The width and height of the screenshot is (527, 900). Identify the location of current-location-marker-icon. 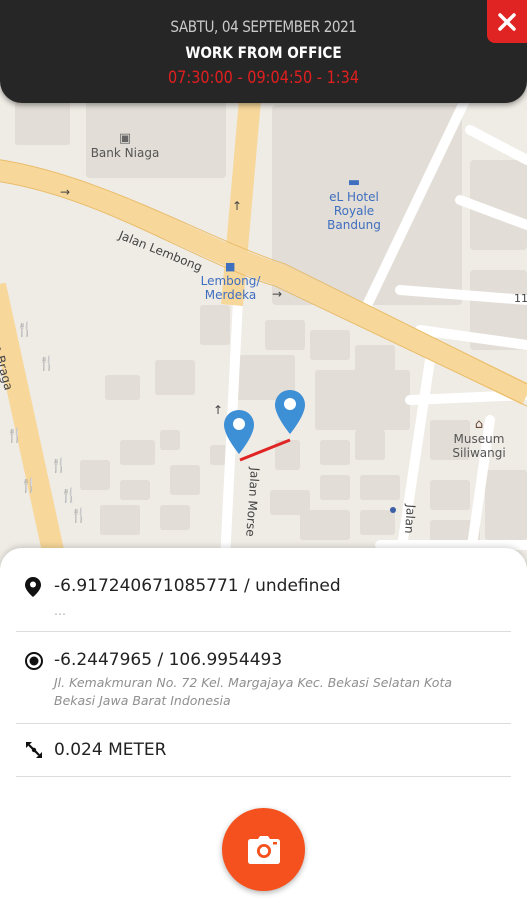
(290, 412).